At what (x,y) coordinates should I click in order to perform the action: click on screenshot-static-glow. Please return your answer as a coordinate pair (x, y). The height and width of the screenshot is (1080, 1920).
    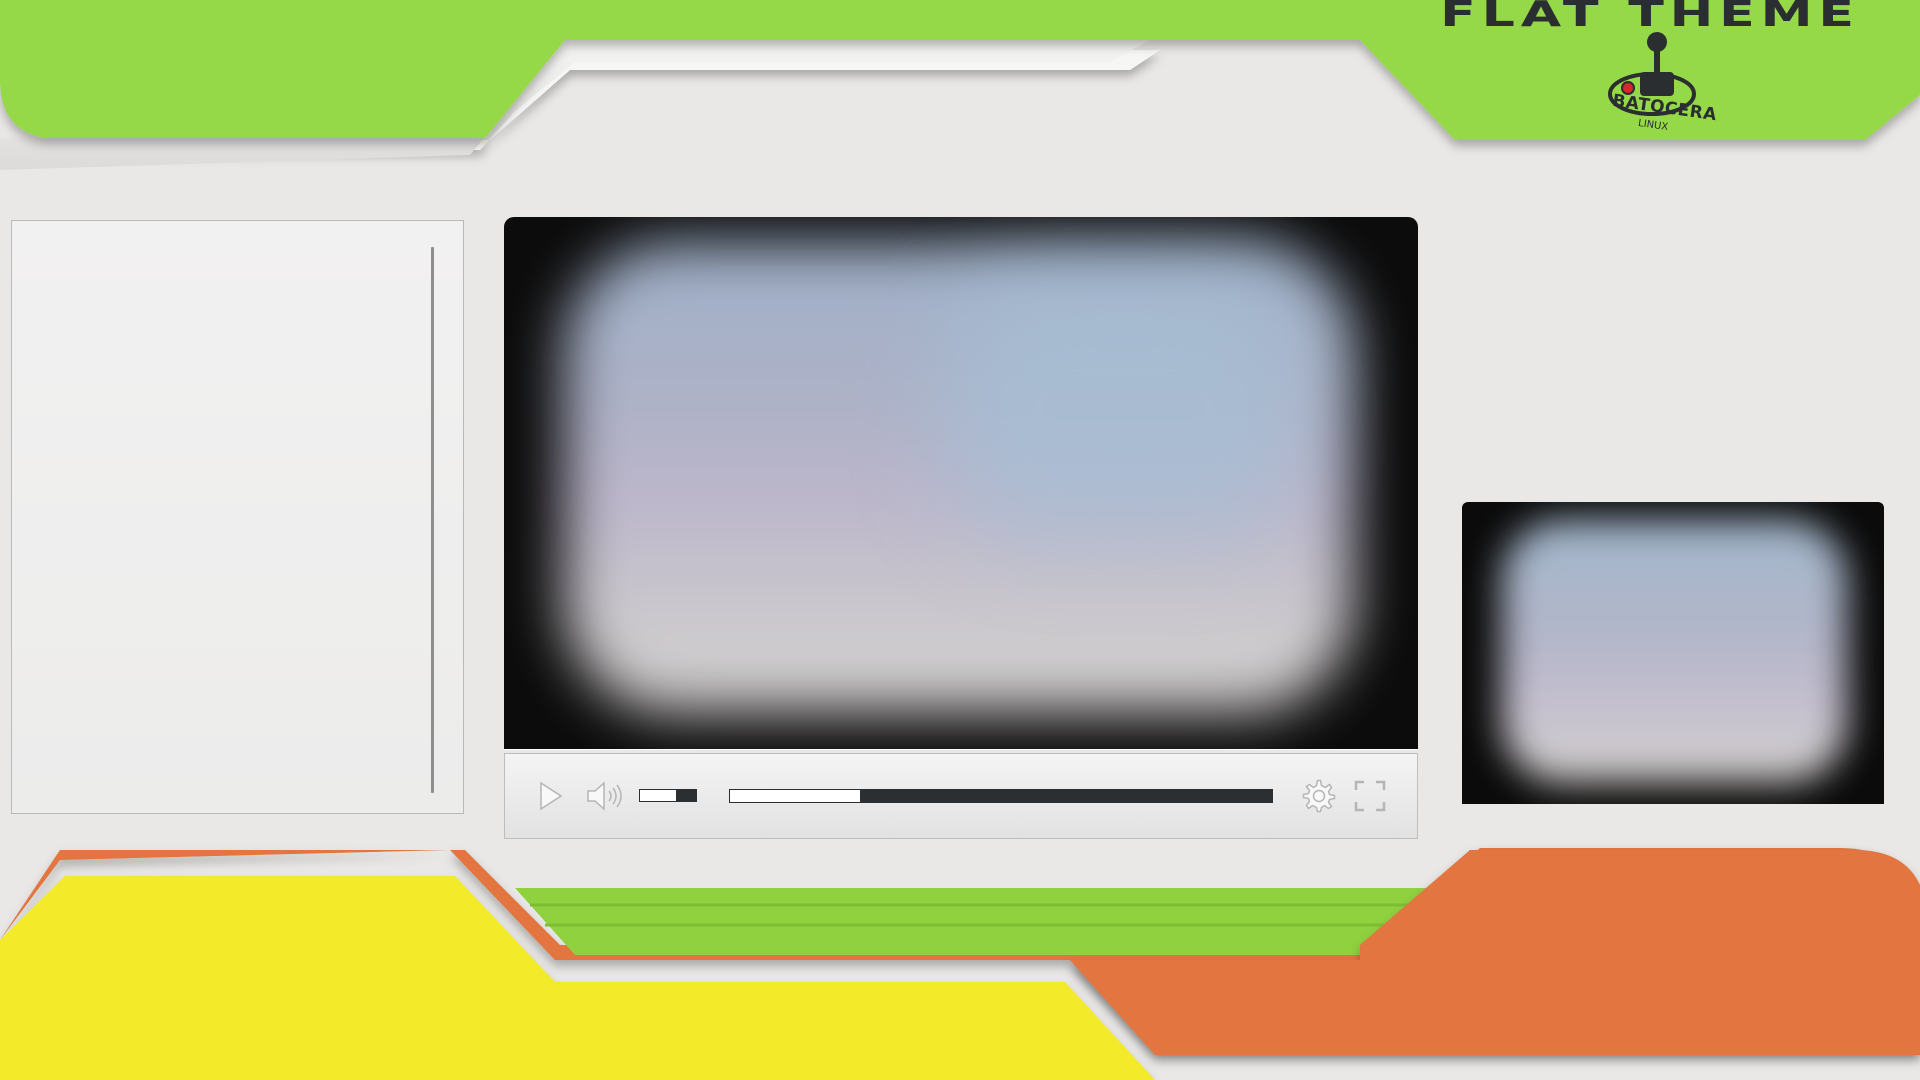
    Looking at the image, I should click on (1674, 651).